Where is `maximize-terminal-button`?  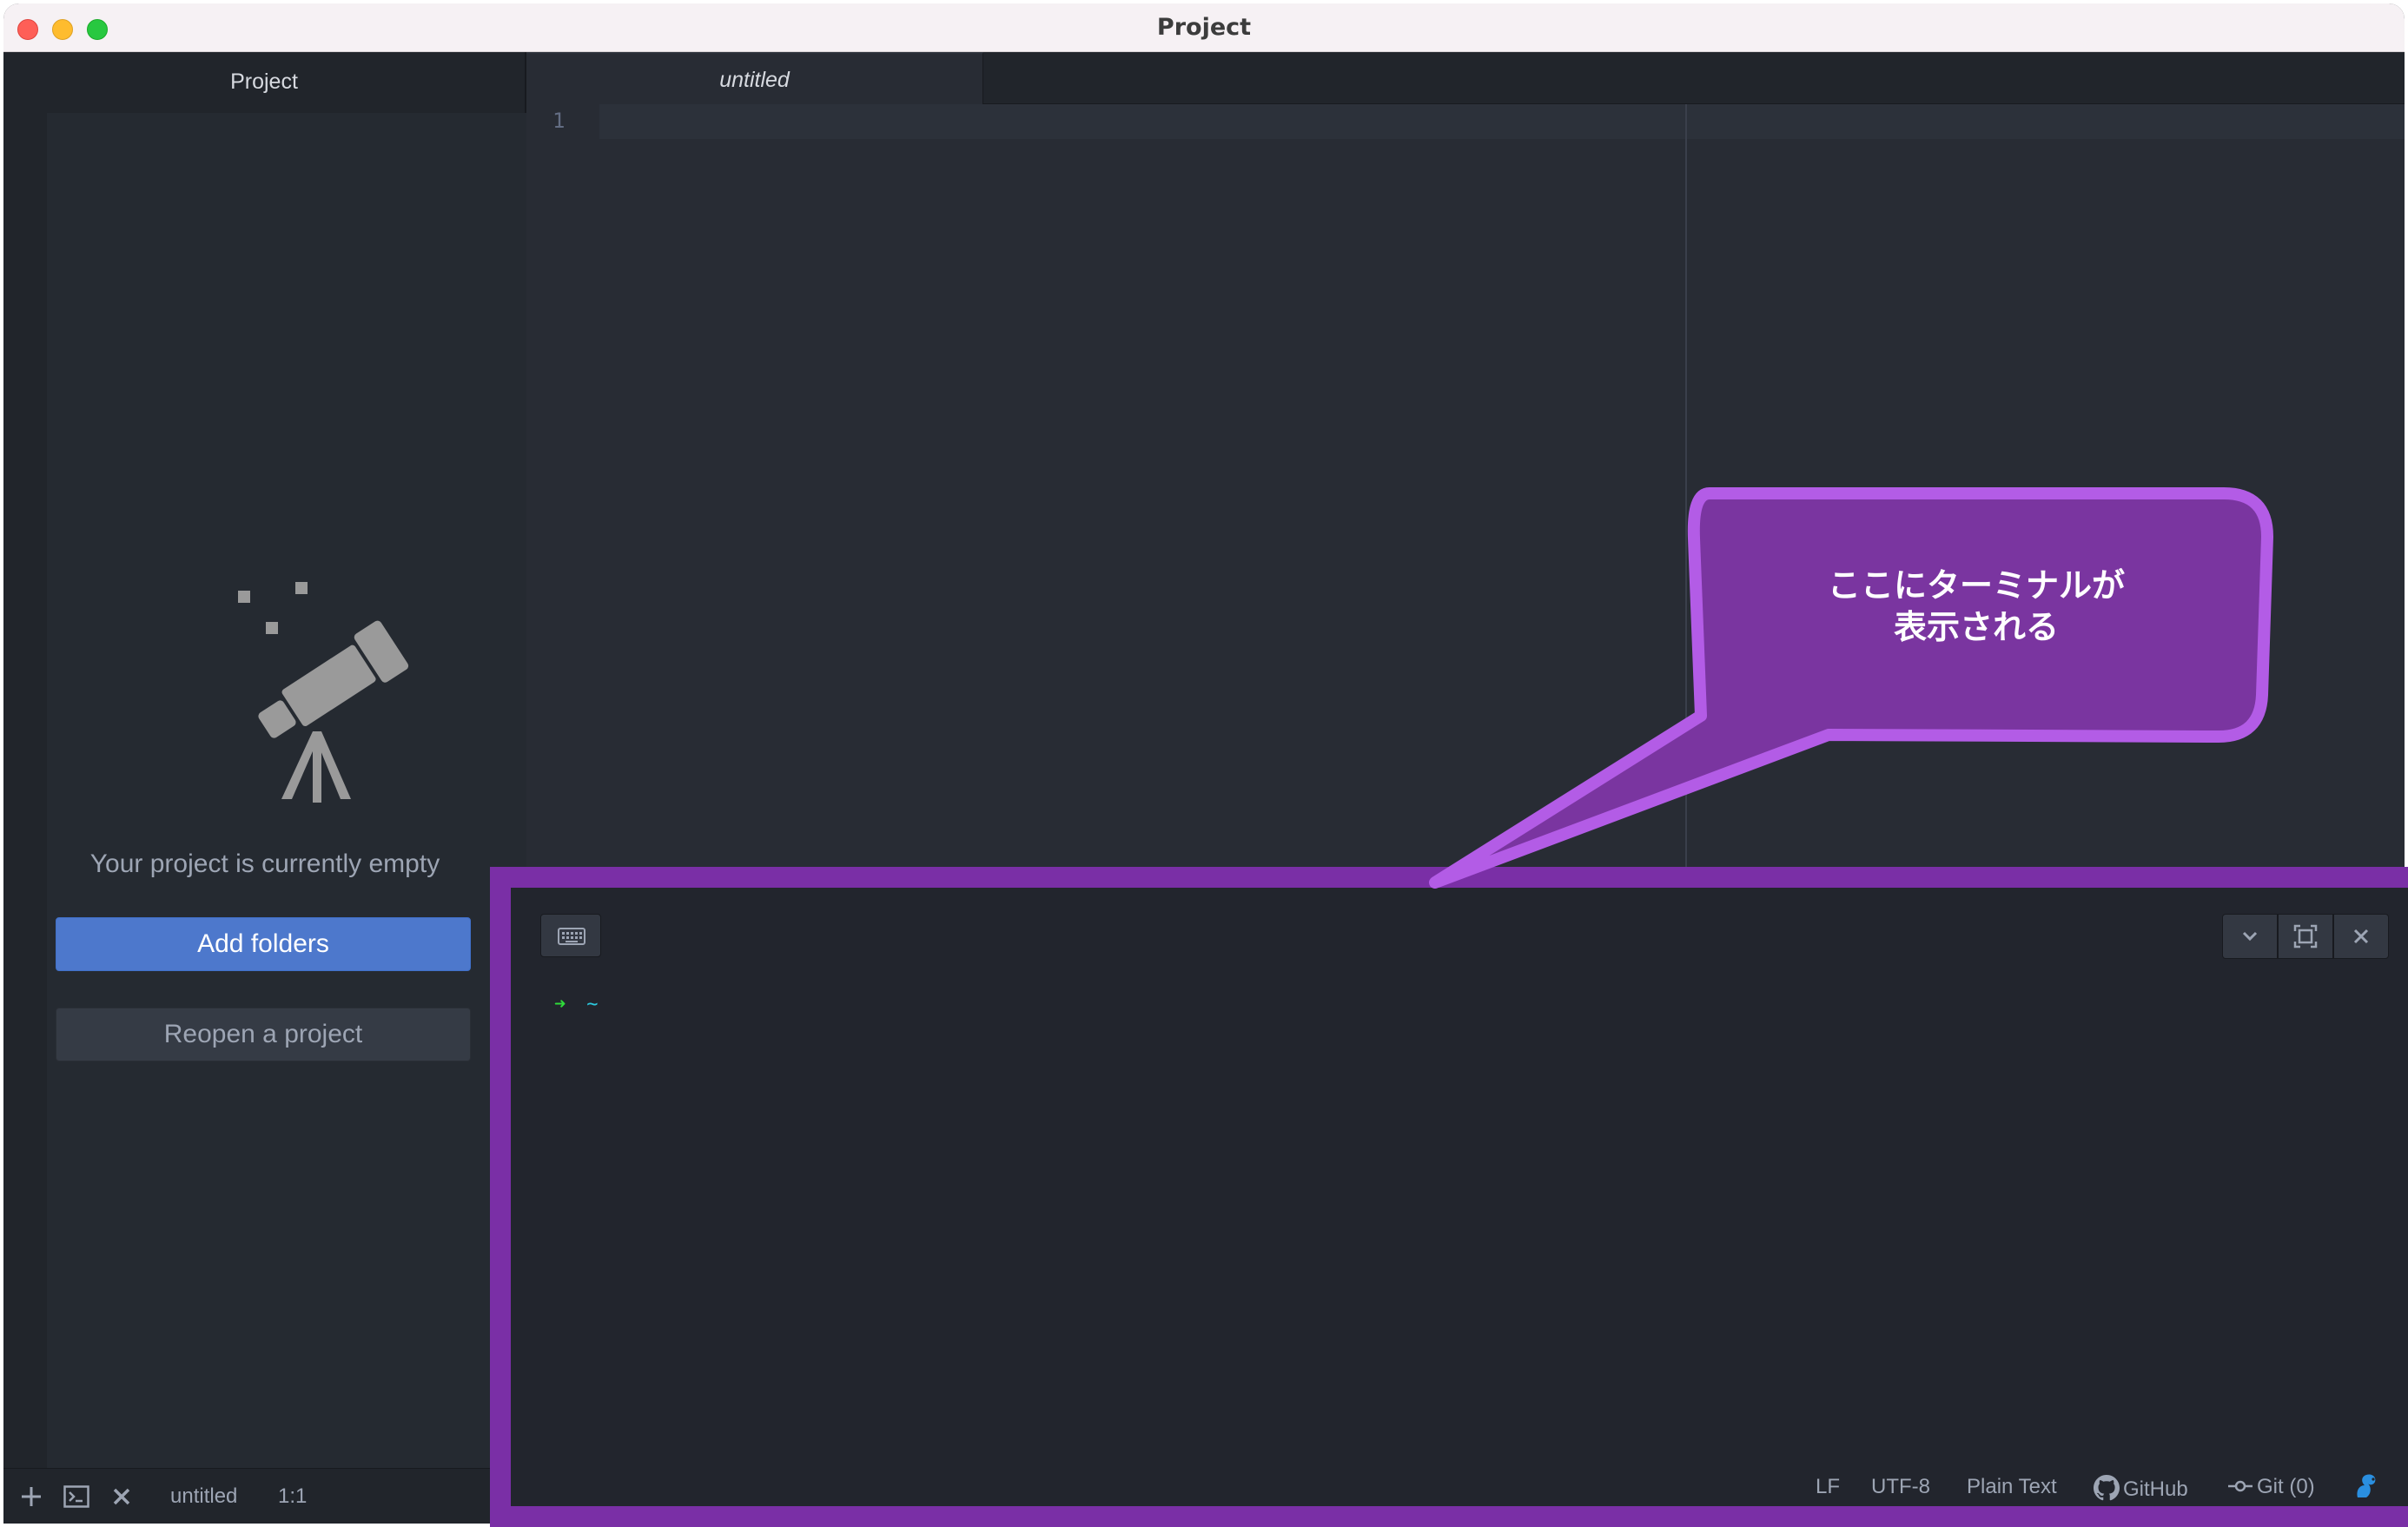
maximize-terminal-button is located at coordinates (2306, 936).